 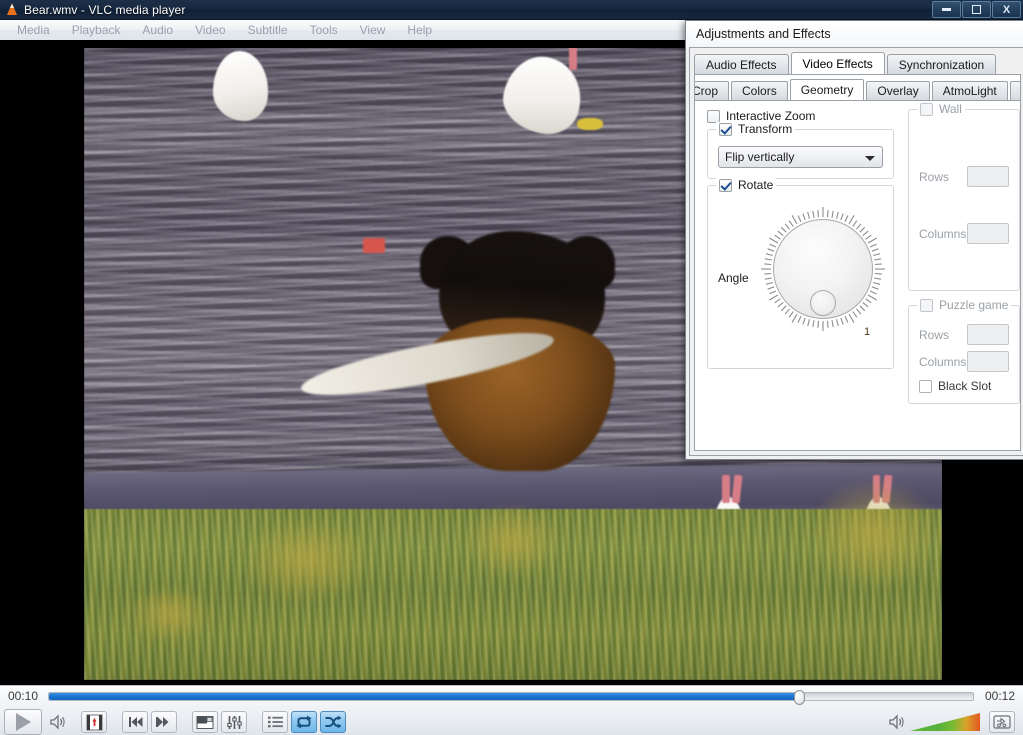 I want to click on menu-item-audio: Audio, so click(x=157, y=30).